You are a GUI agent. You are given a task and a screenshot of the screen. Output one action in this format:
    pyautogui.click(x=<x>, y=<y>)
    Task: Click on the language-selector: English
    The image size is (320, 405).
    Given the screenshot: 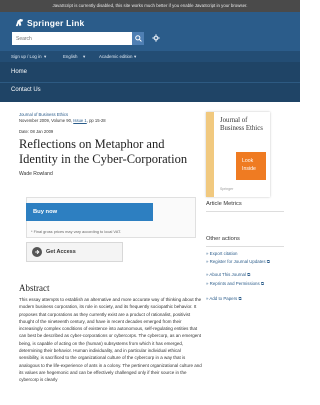 What is the action you would take?
    pyautogui.click(x=70, y=56)
    